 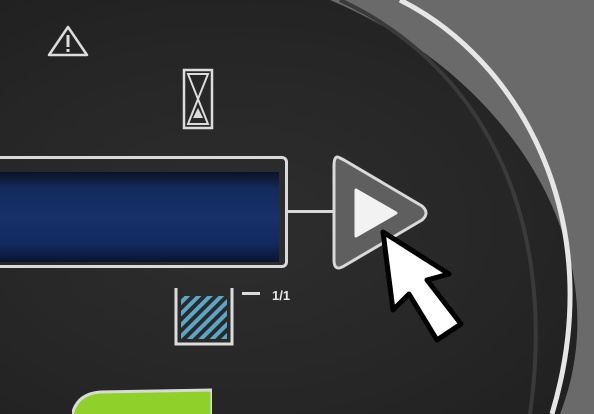 I want to click on lcd-display, so click(x=139, y=217).